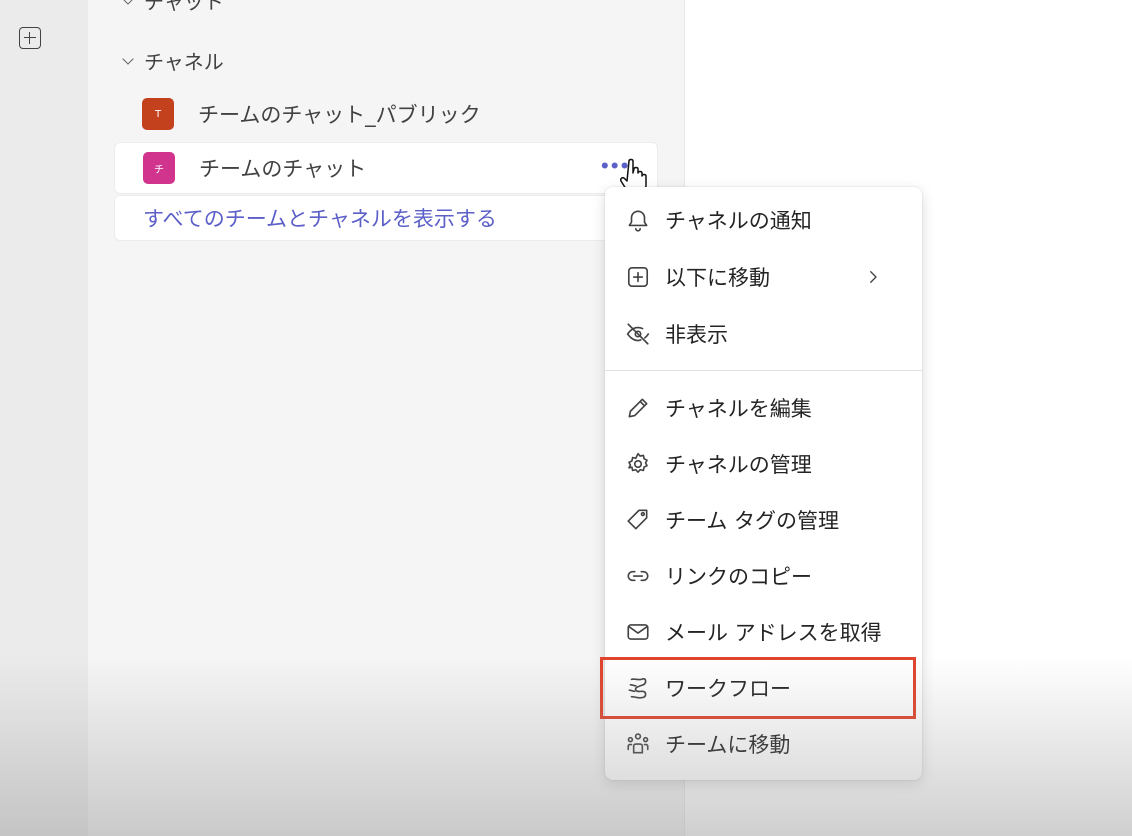  What do you see at coordinates (738, 221) in the screenshot?
I see `menu-item-label: チャネルの通知` at bounding box center [738, 221].